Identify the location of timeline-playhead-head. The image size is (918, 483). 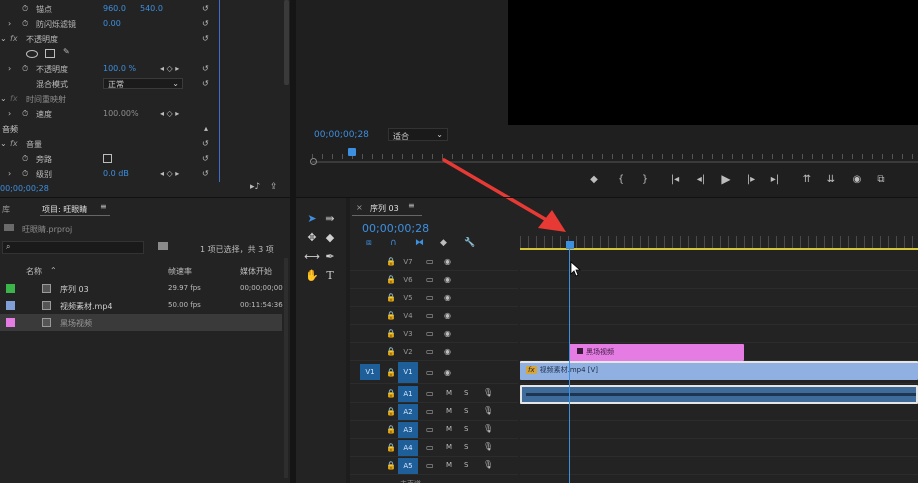
(570, 245).